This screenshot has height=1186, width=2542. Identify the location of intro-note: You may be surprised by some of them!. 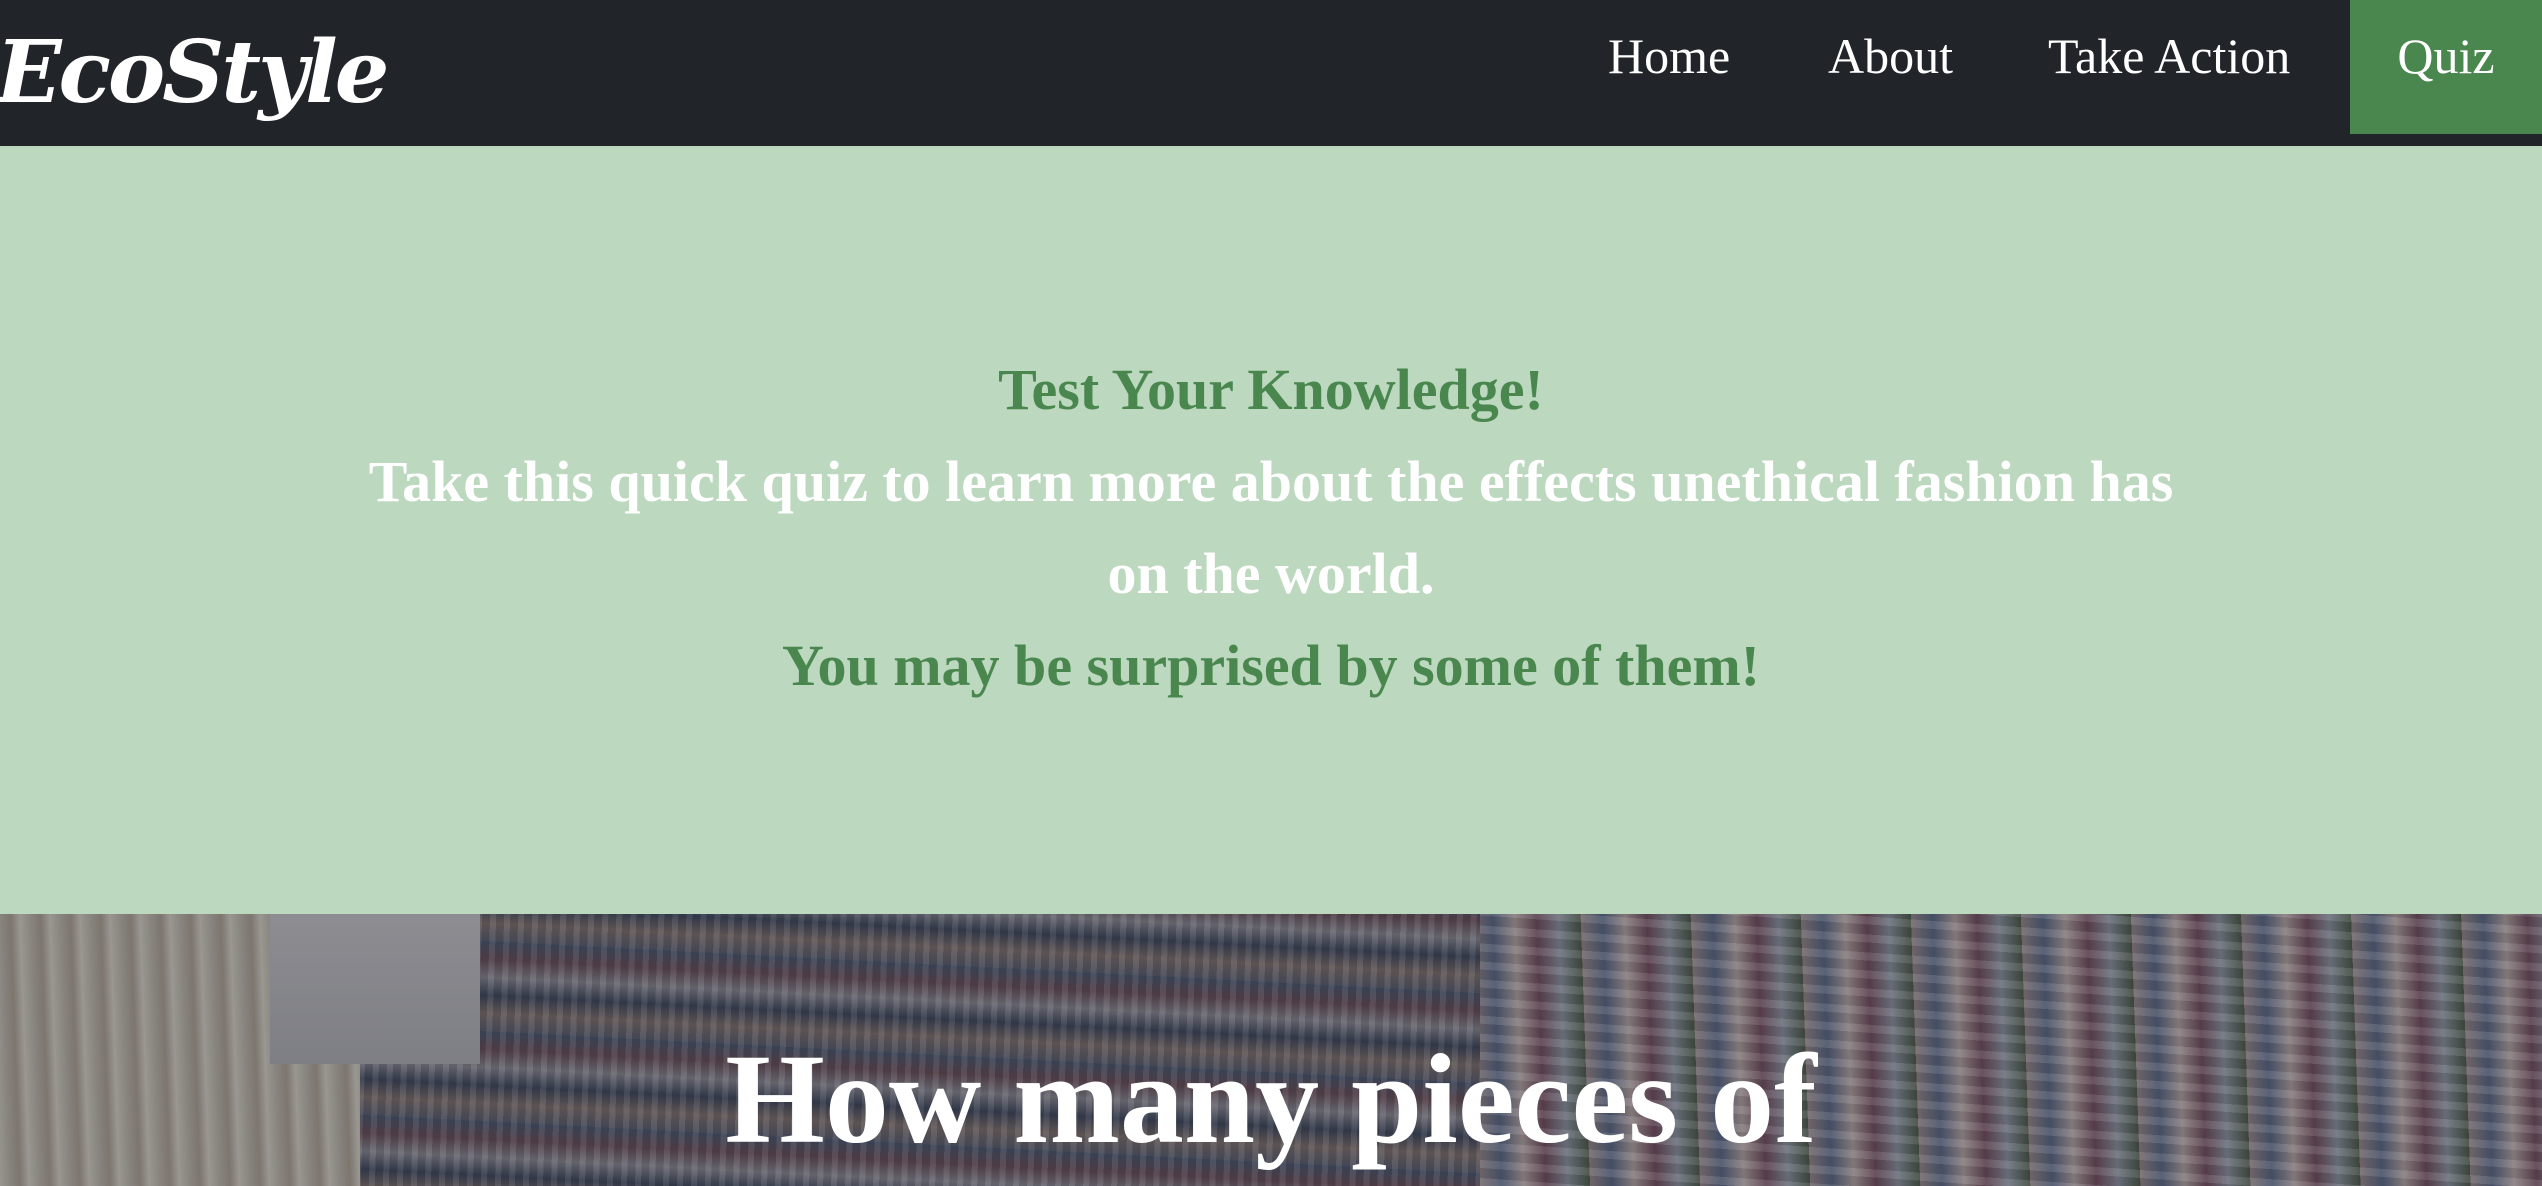
(1271, 665).